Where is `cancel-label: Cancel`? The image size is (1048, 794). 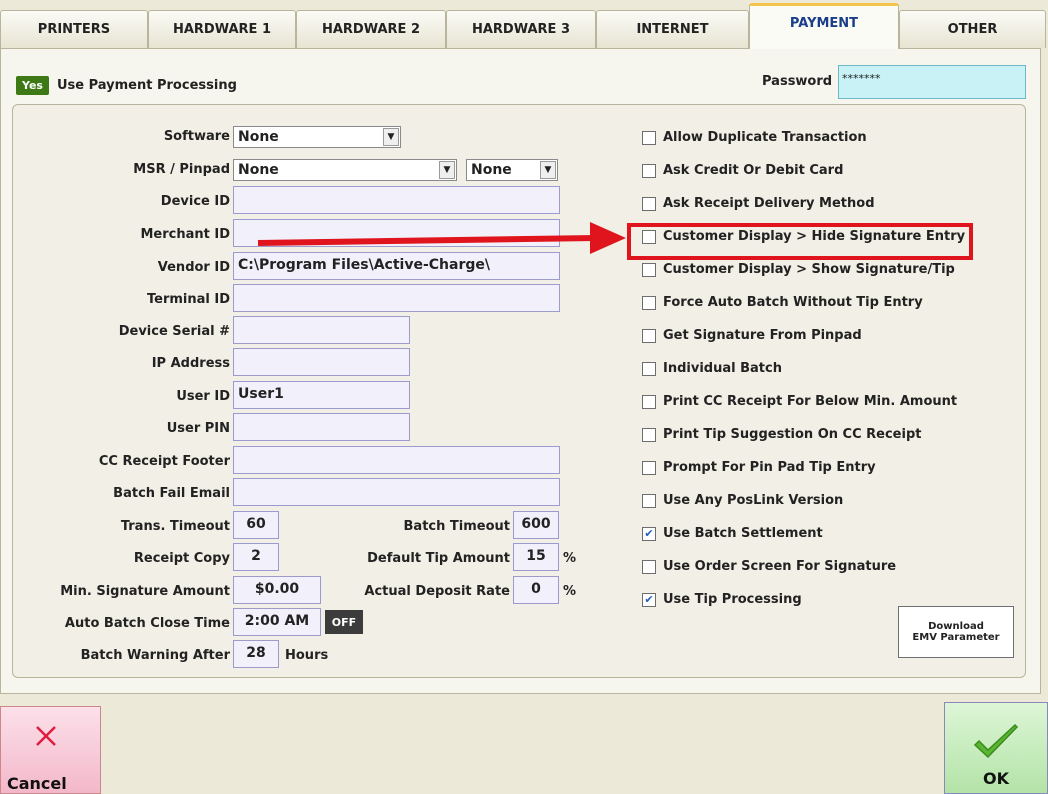 cancel-label: Cancel is located at coordinates (37, 783).